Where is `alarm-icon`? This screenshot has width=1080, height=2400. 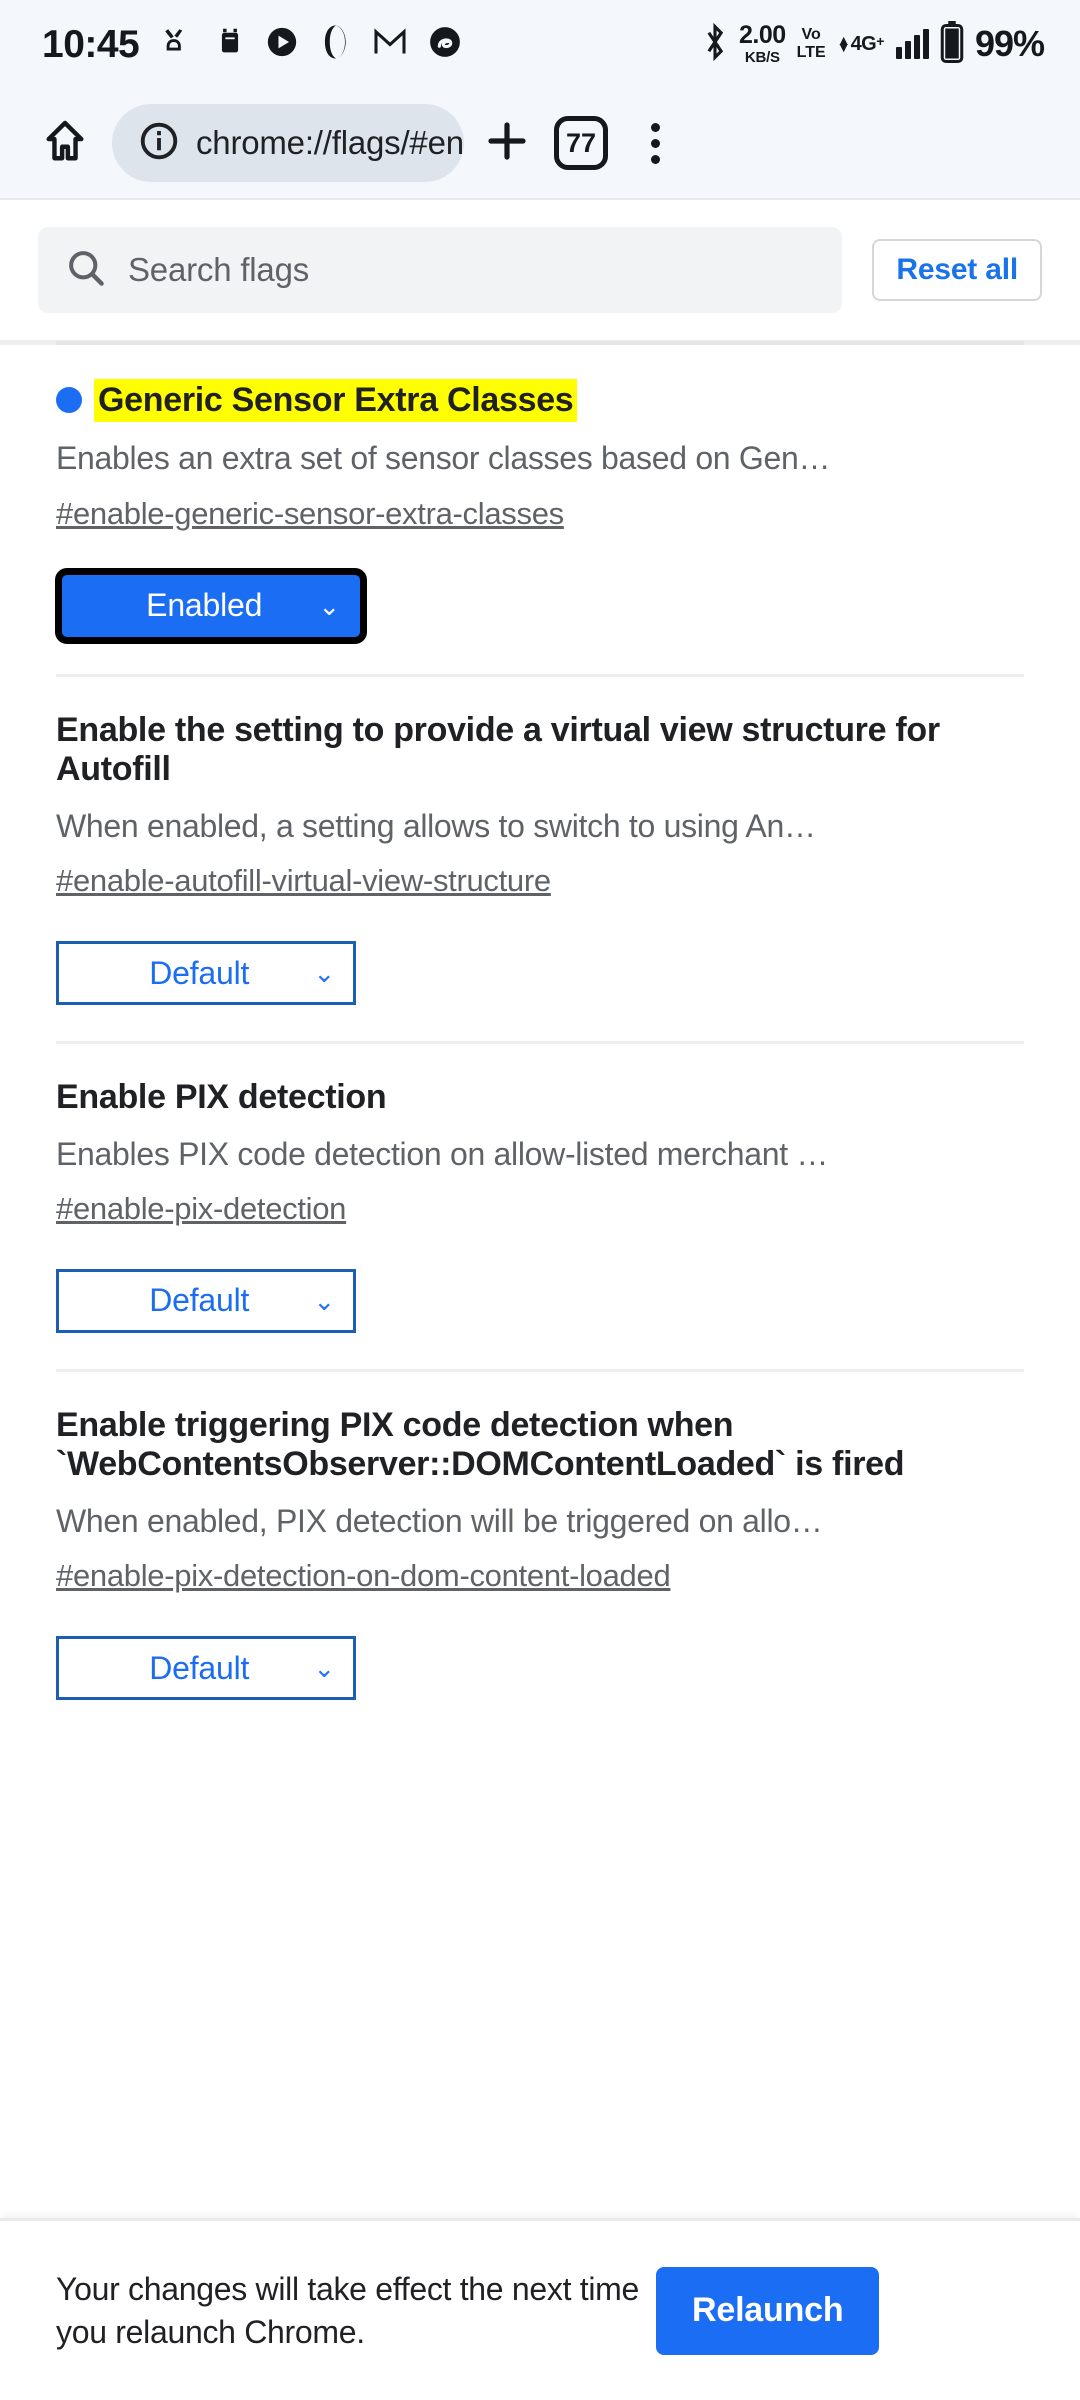
alarm-icon is located at coordinates (230, 44).